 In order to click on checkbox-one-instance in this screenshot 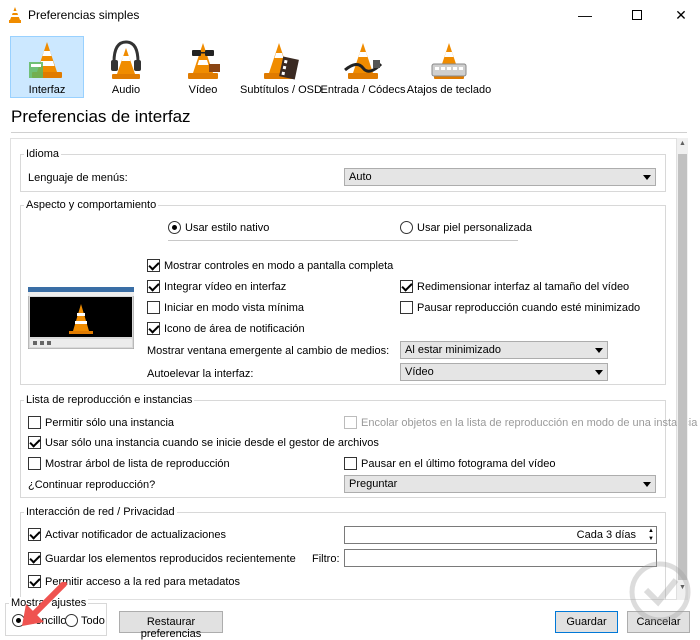, I will do `click(34, 422)`.